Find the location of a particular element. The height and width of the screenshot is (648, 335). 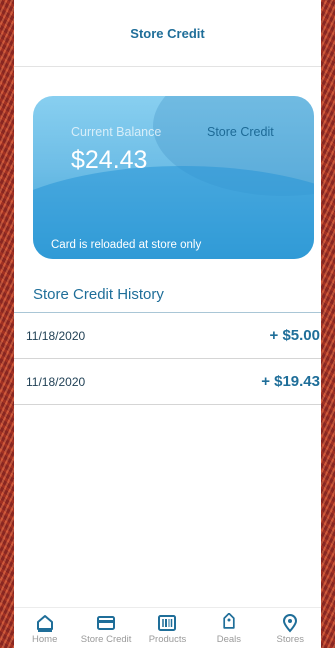

page-title: Store Credit is located at coordinates (167, 33).